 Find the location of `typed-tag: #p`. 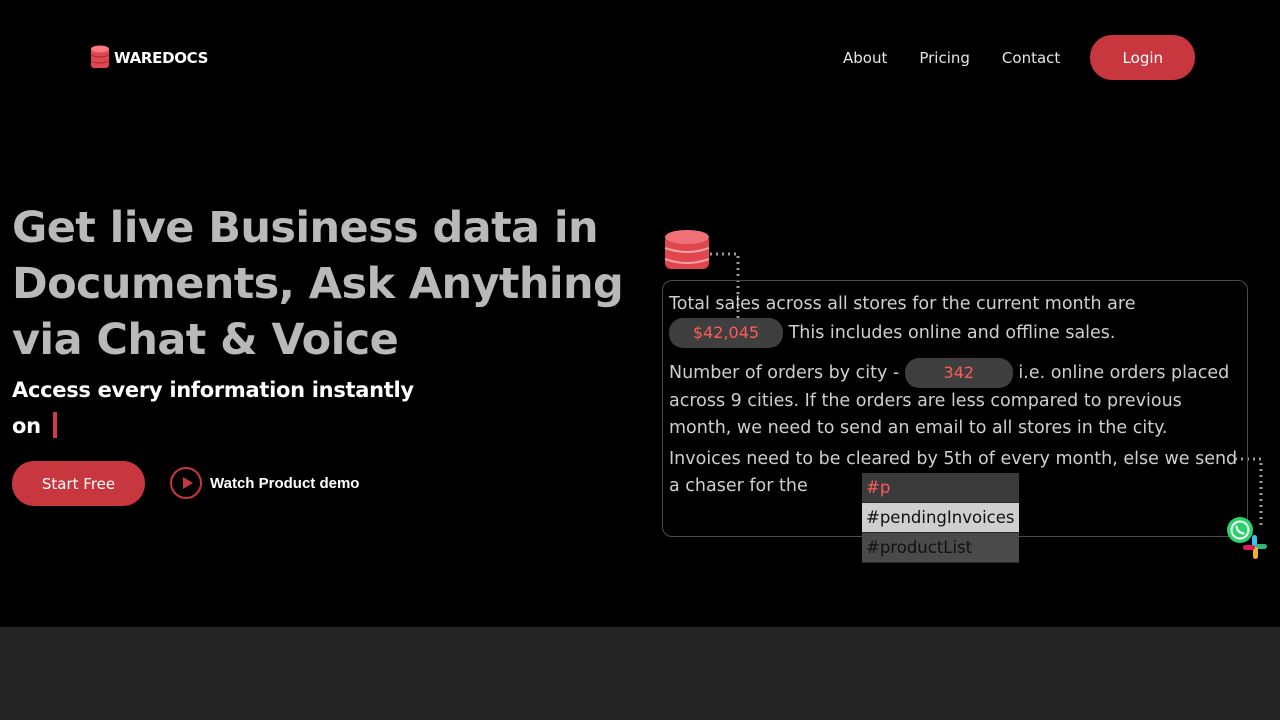

typed-tag: #p is located at coordinates (940, 488).